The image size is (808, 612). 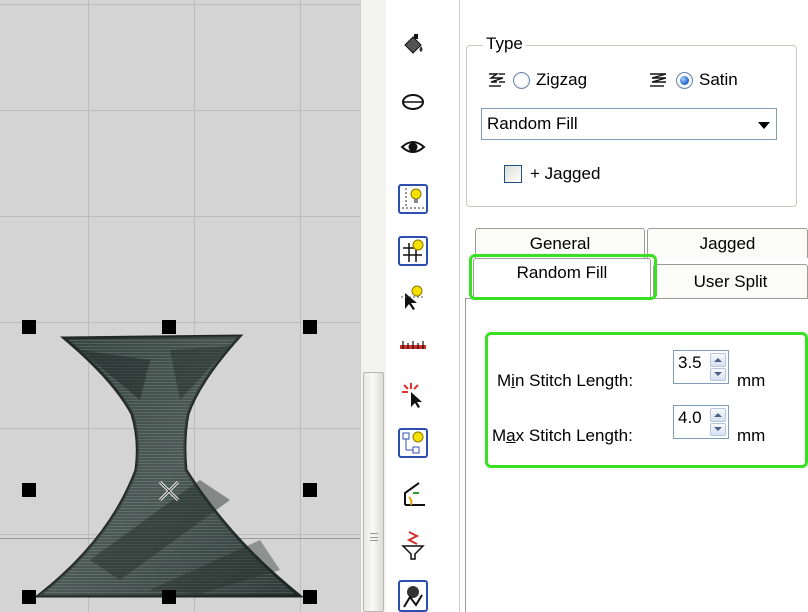 I want to click on satin-label: Satin, so click(x=718, y=79).